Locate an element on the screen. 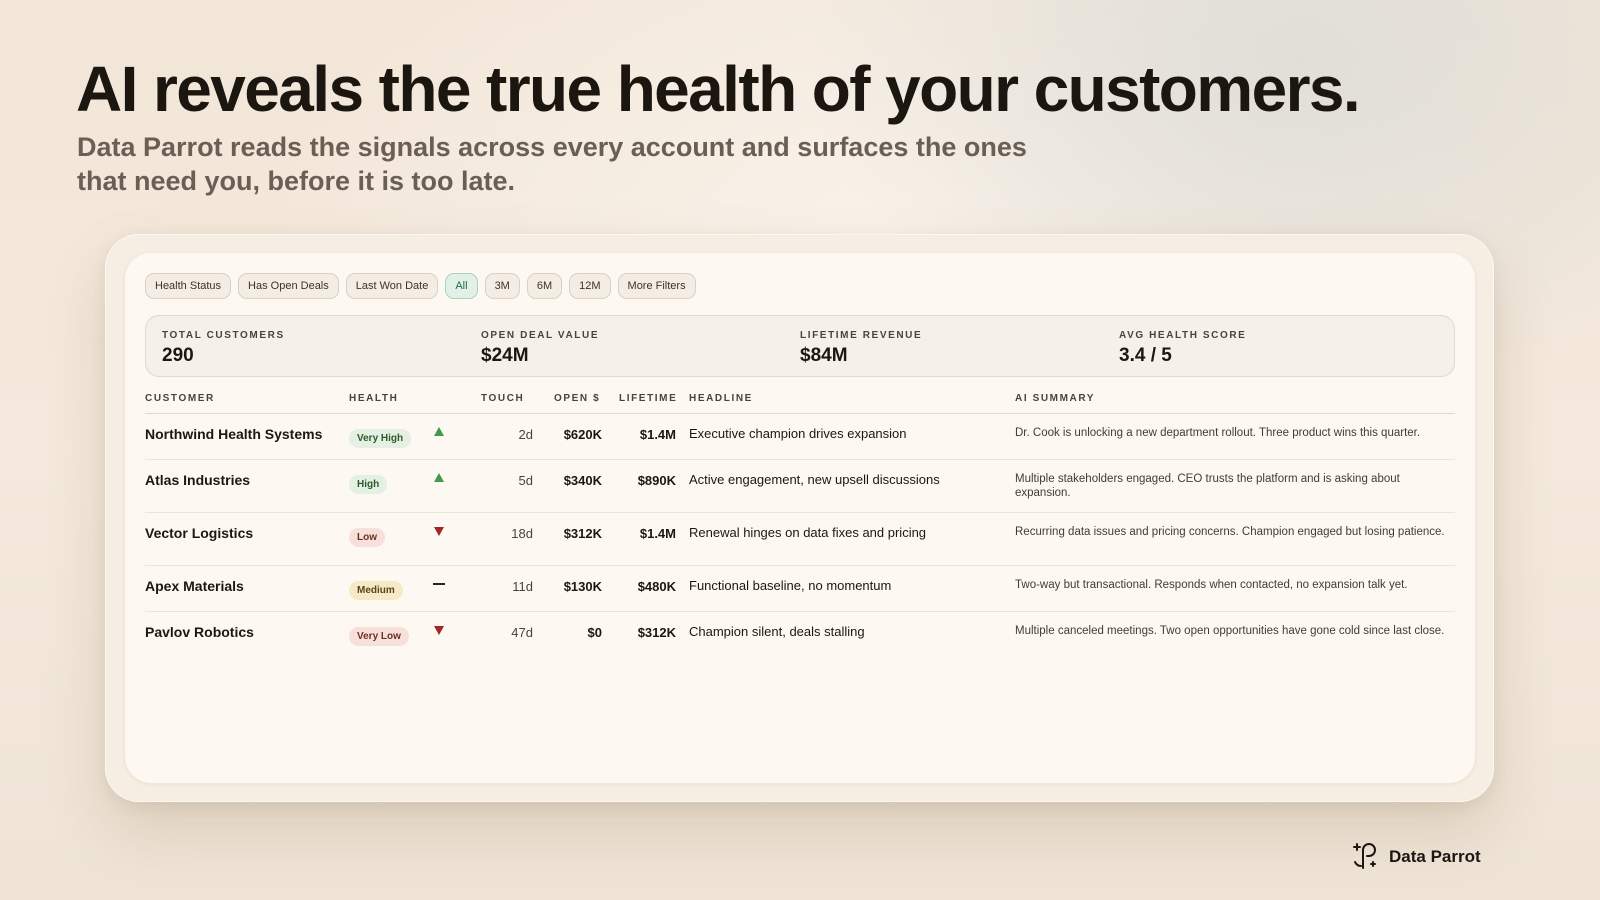 The image size is (1600, 900). headline: Champion silent, deals stalling is located at coordinates (777, 631).